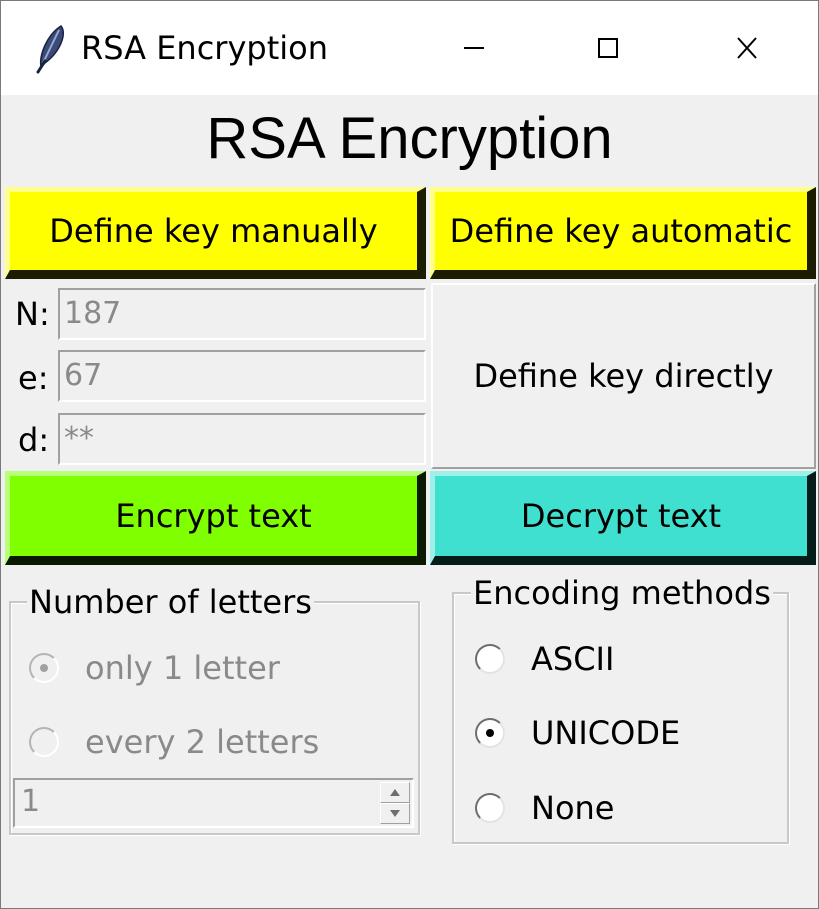  I want to click on down-arrow-icon, so click(395, 813).